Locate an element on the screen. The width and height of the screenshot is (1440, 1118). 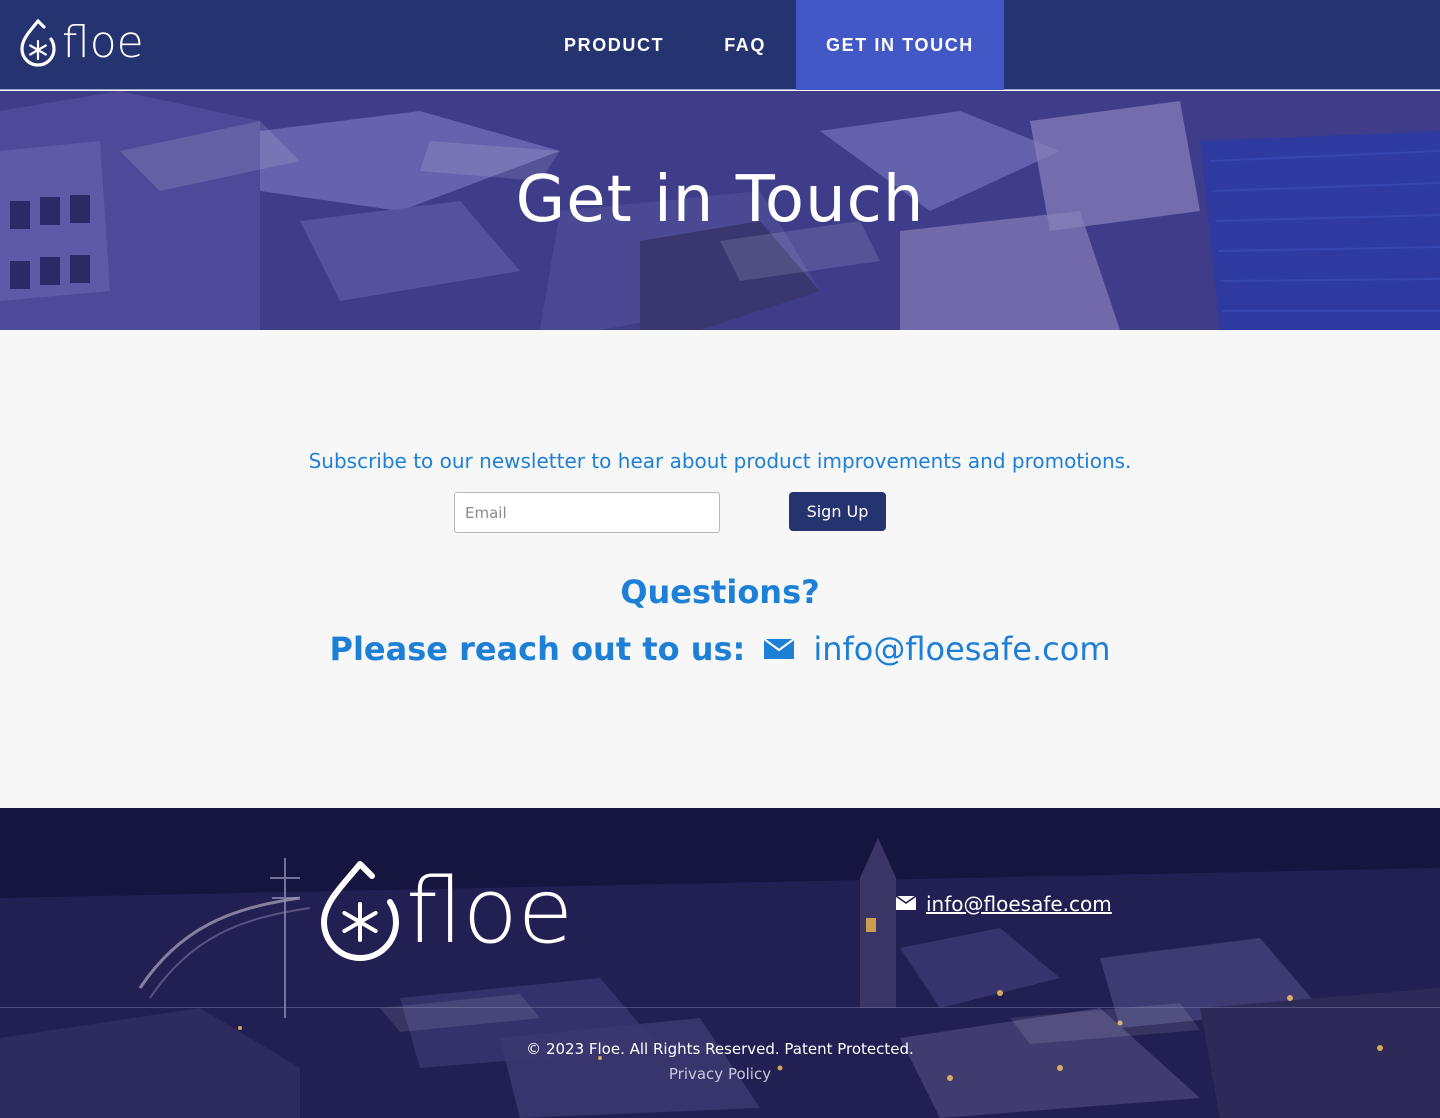
brand-wordmark: floe is located at coordinates (103, 42).